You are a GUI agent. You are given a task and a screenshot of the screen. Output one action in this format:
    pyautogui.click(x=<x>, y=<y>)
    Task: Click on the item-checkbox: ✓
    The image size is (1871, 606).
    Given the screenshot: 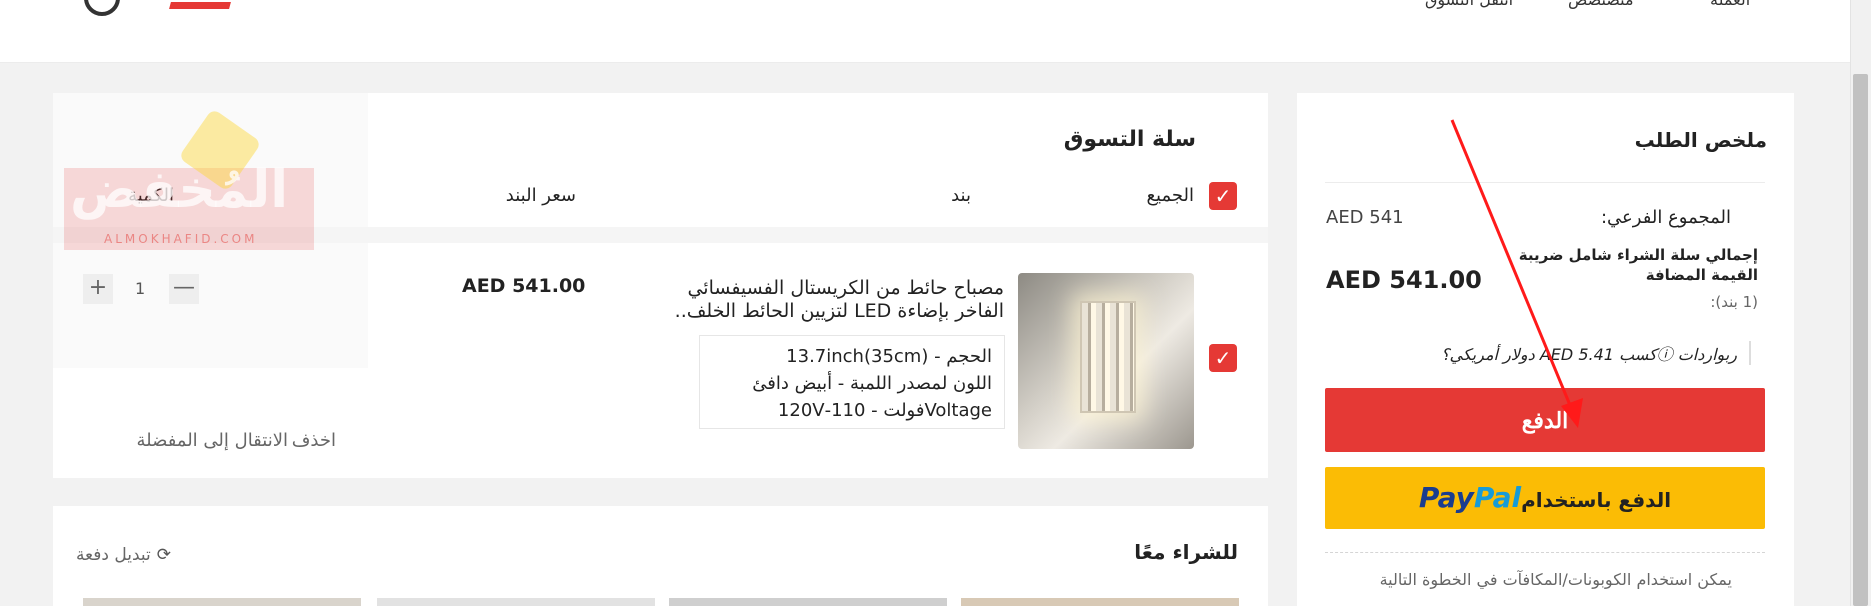 What is the action you would take?
    pyautogui.click(x=1223, y=358)
    